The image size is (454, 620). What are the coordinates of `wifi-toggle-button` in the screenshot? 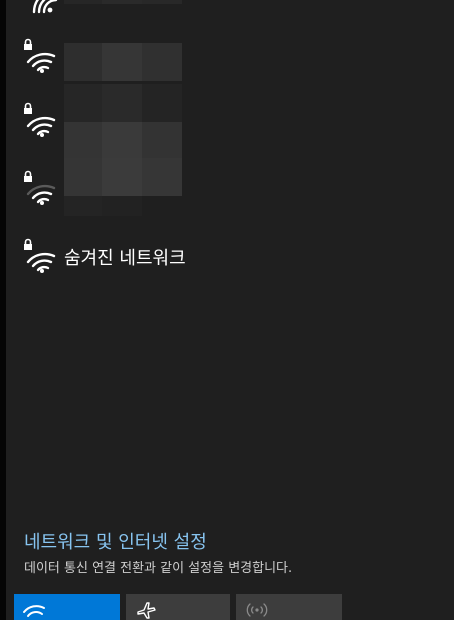 It's located at (67, 607).